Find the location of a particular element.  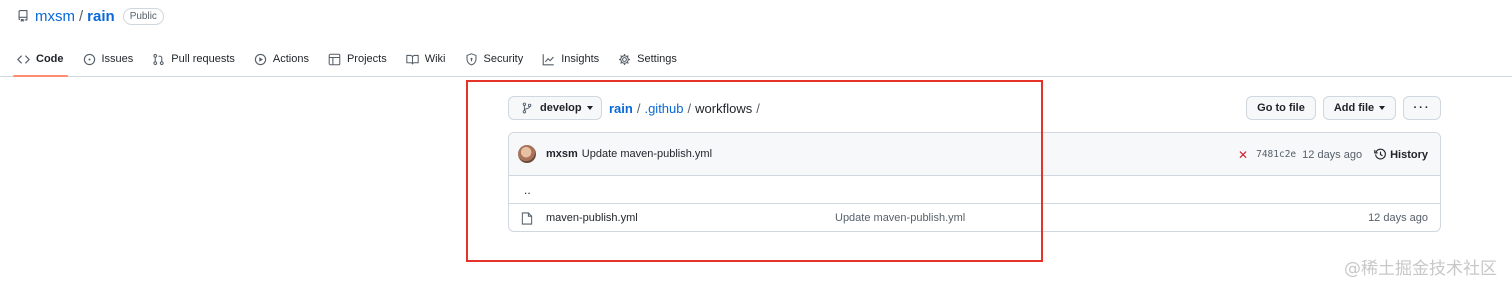

tab-settings: Settings is located at coordinates (647, 59).